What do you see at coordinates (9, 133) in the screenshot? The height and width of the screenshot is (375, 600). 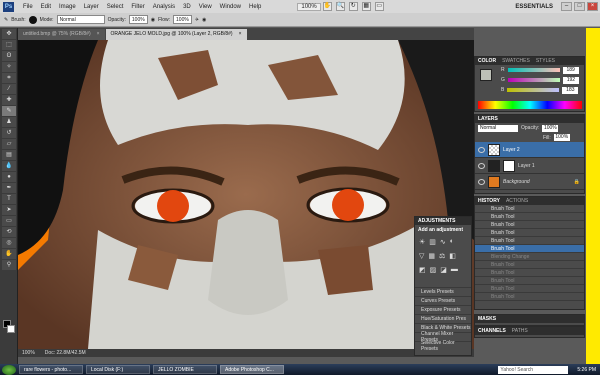 I see `history-brush-tool-icon: ↺` at bounding box center [9, 133].